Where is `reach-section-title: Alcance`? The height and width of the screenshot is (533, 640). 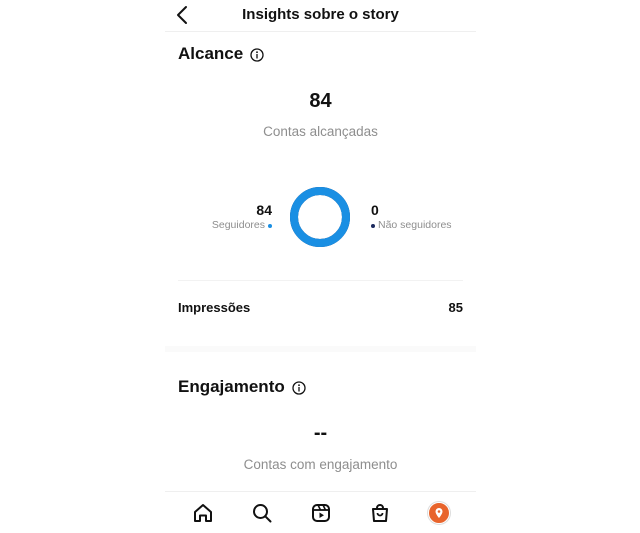
reach-section-title: Alcance is located at coordinates (221, 54).